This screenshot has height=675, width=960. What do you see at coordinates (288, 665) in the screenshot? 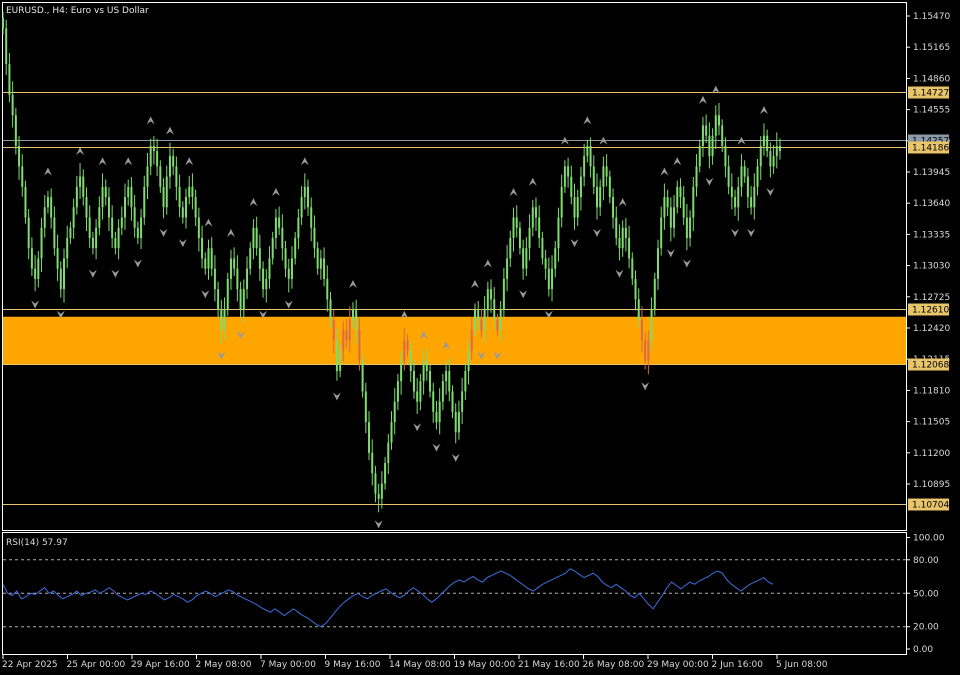
I see `time-tick-label: 7 May 00:00` at bounding box center [288, 665].